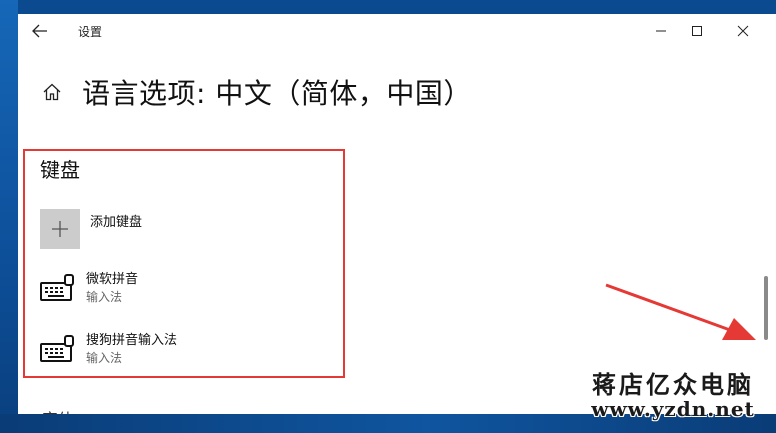 This screenshot has height=433, width=776. Describe the element at coordinates (397, 31) in the screenshot. I see `title-bar: 设置` at that location.